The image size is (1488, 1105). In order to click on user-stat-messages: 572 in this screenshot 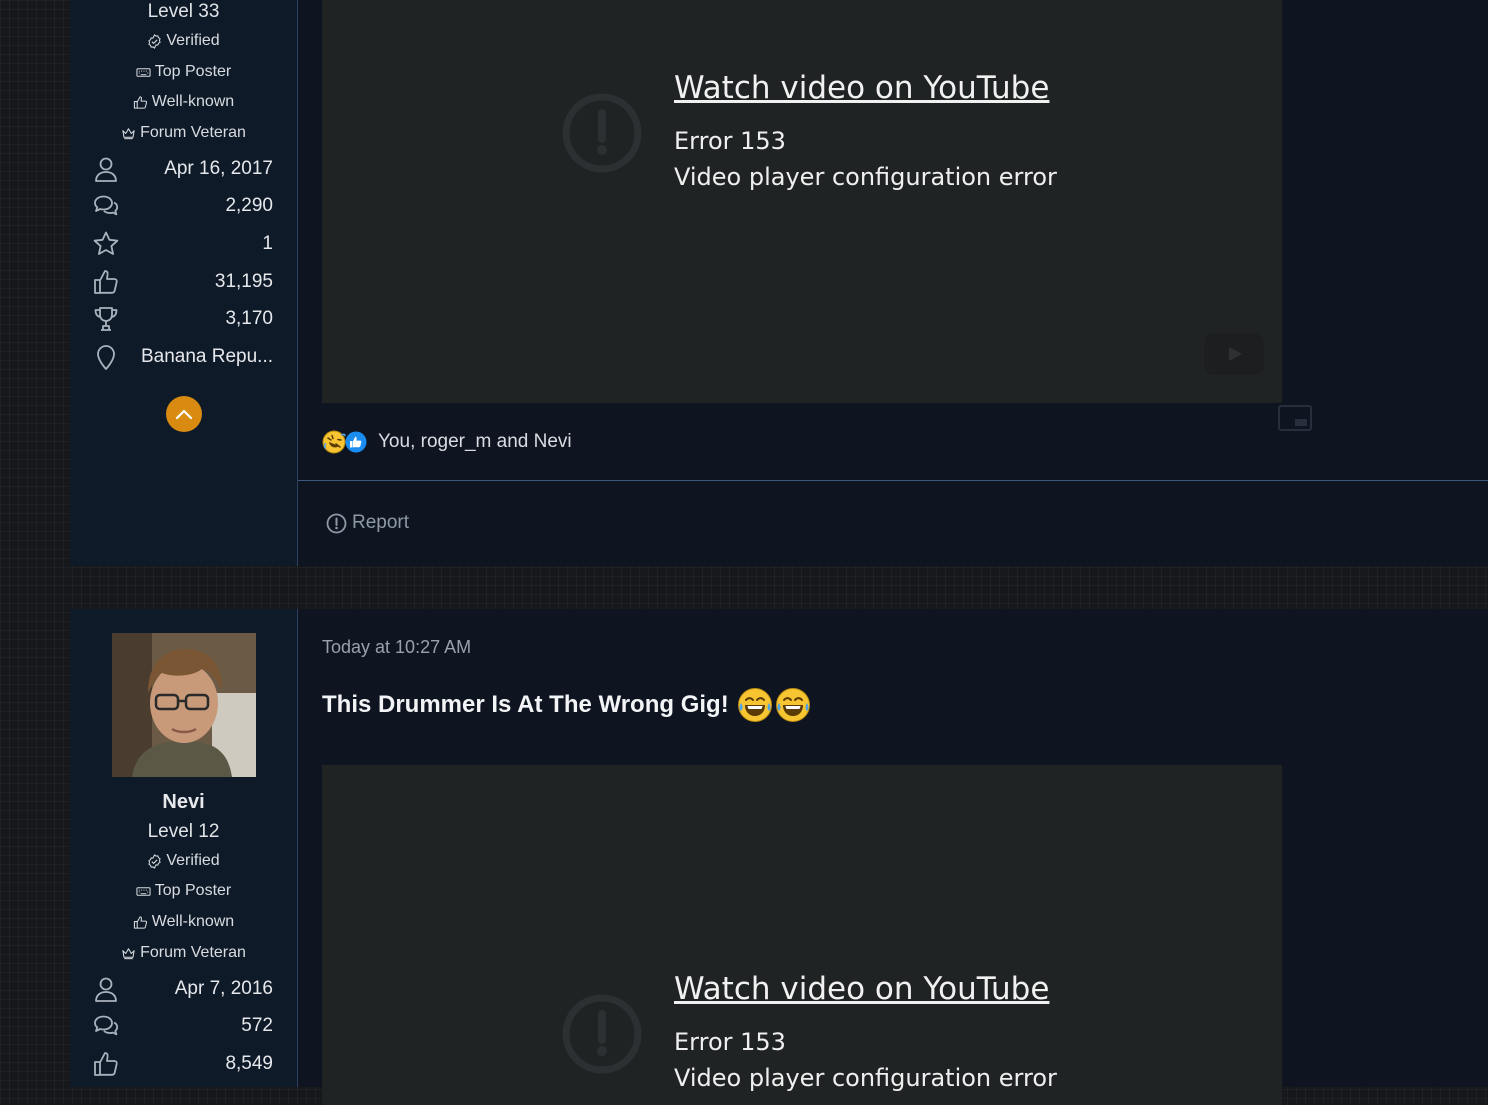, I will do `click(182, 1026)`.